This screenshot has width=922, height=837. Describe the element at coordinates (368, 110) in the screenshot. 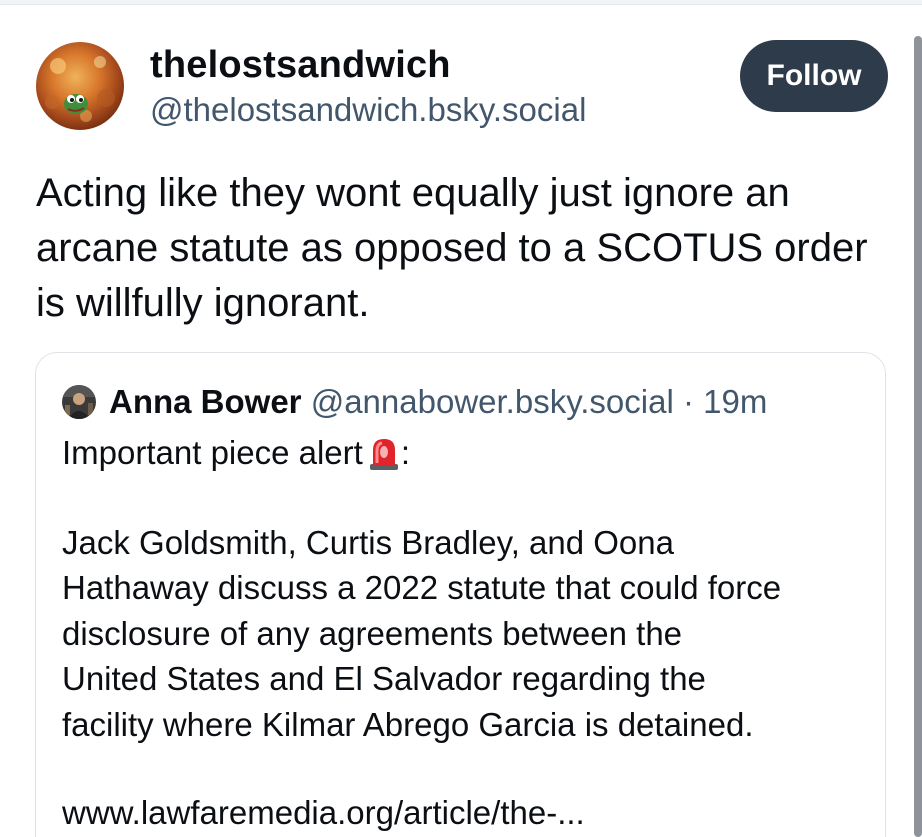

I see `author-handle: @thelostsandwich.bsky.social` at that location.